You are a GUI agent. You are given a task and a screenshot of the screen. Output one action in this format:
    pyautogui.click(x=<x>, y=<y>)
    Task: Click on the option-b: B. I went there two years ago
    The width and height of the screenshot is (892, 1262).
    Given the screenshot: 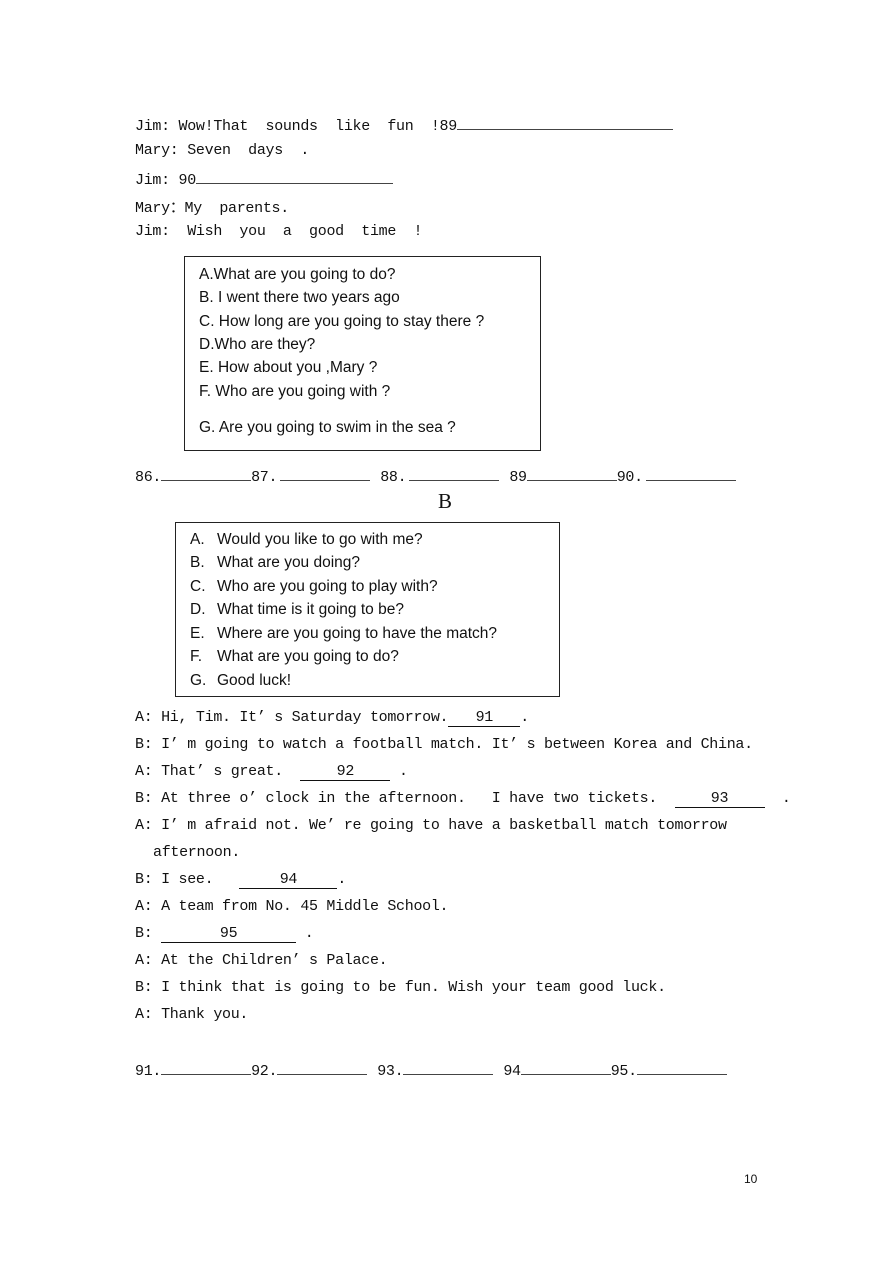 What is the action you would take?
    pyautogui.click(x=299, y=297)
    